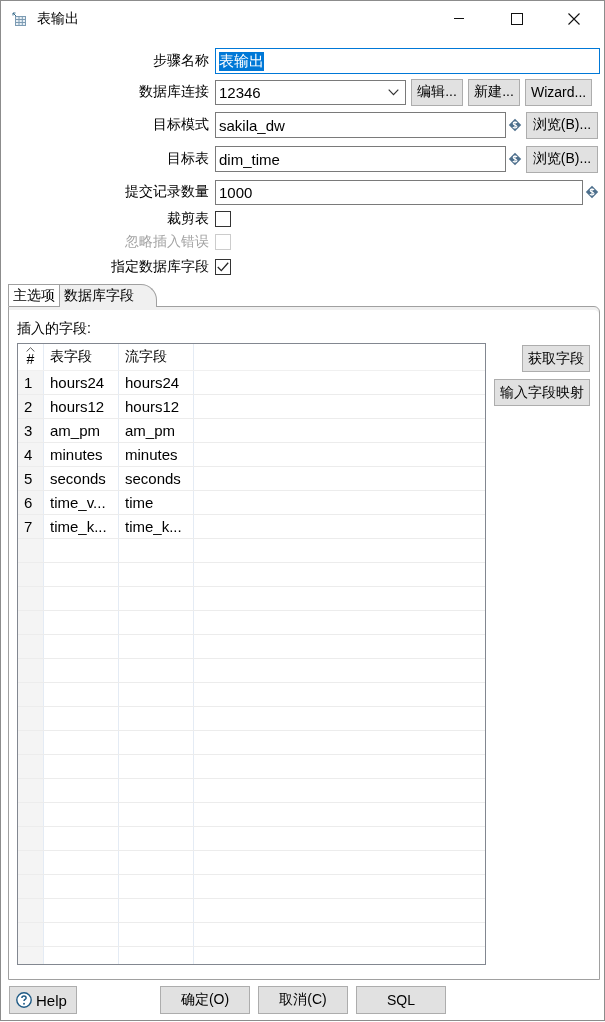 This screenshot has width=605, height=1022. Describe the element at coordinates (31, 430) in the screenshot. I see `row-number: 3` at that location.